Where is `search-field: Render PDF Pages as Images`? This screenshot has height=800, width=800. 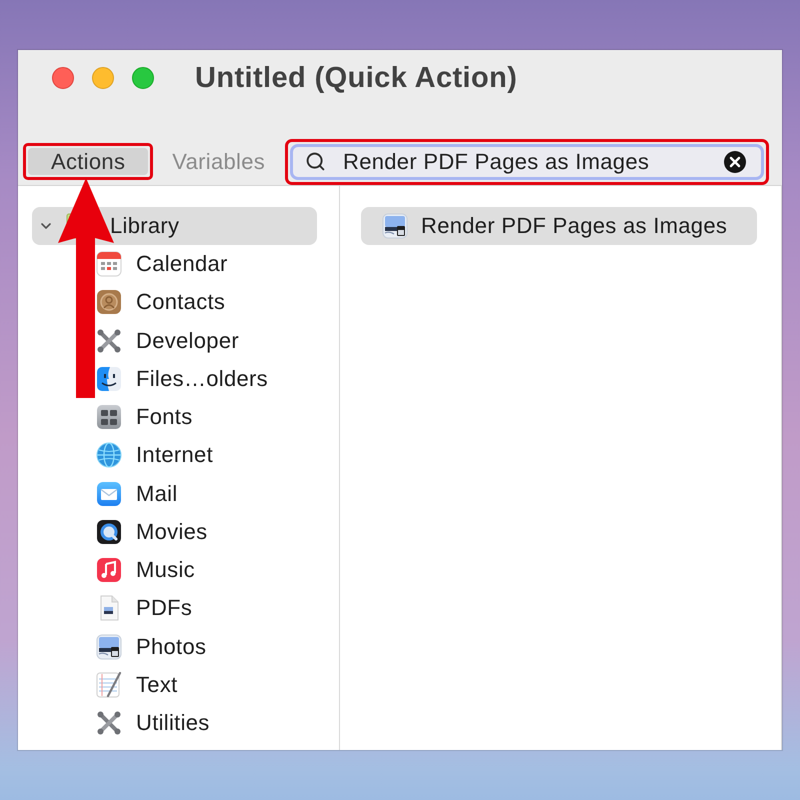 search-field: Render PDF Pages as Images is located at coordinates (527, 162).